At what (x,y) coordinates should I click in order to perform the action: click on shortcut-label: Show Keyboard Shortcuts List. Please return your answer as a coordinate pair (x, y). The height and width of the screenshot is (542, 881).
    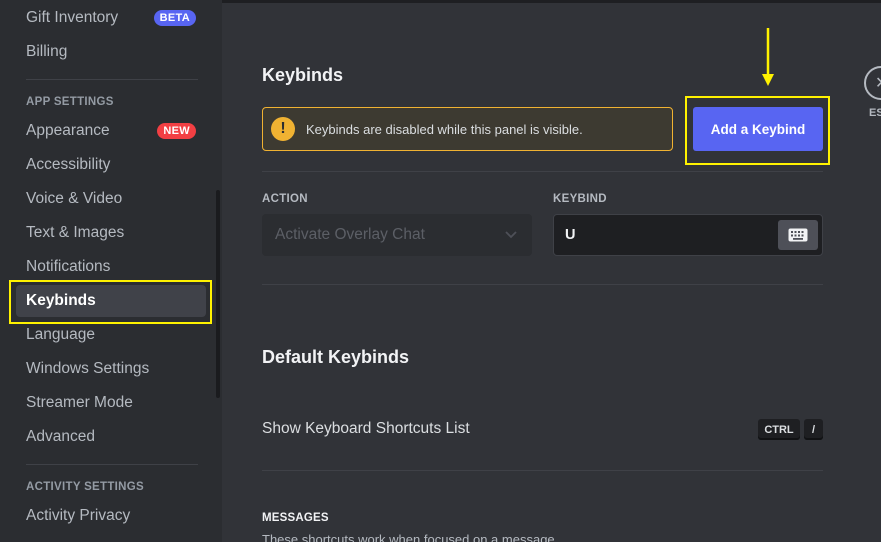
    Looking at the image, I should click on (366, 428).